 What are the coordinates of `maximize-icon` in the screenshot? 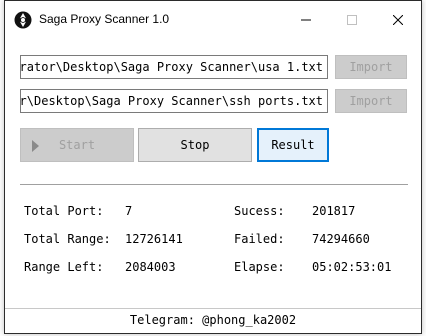 It's located at (352, 20).